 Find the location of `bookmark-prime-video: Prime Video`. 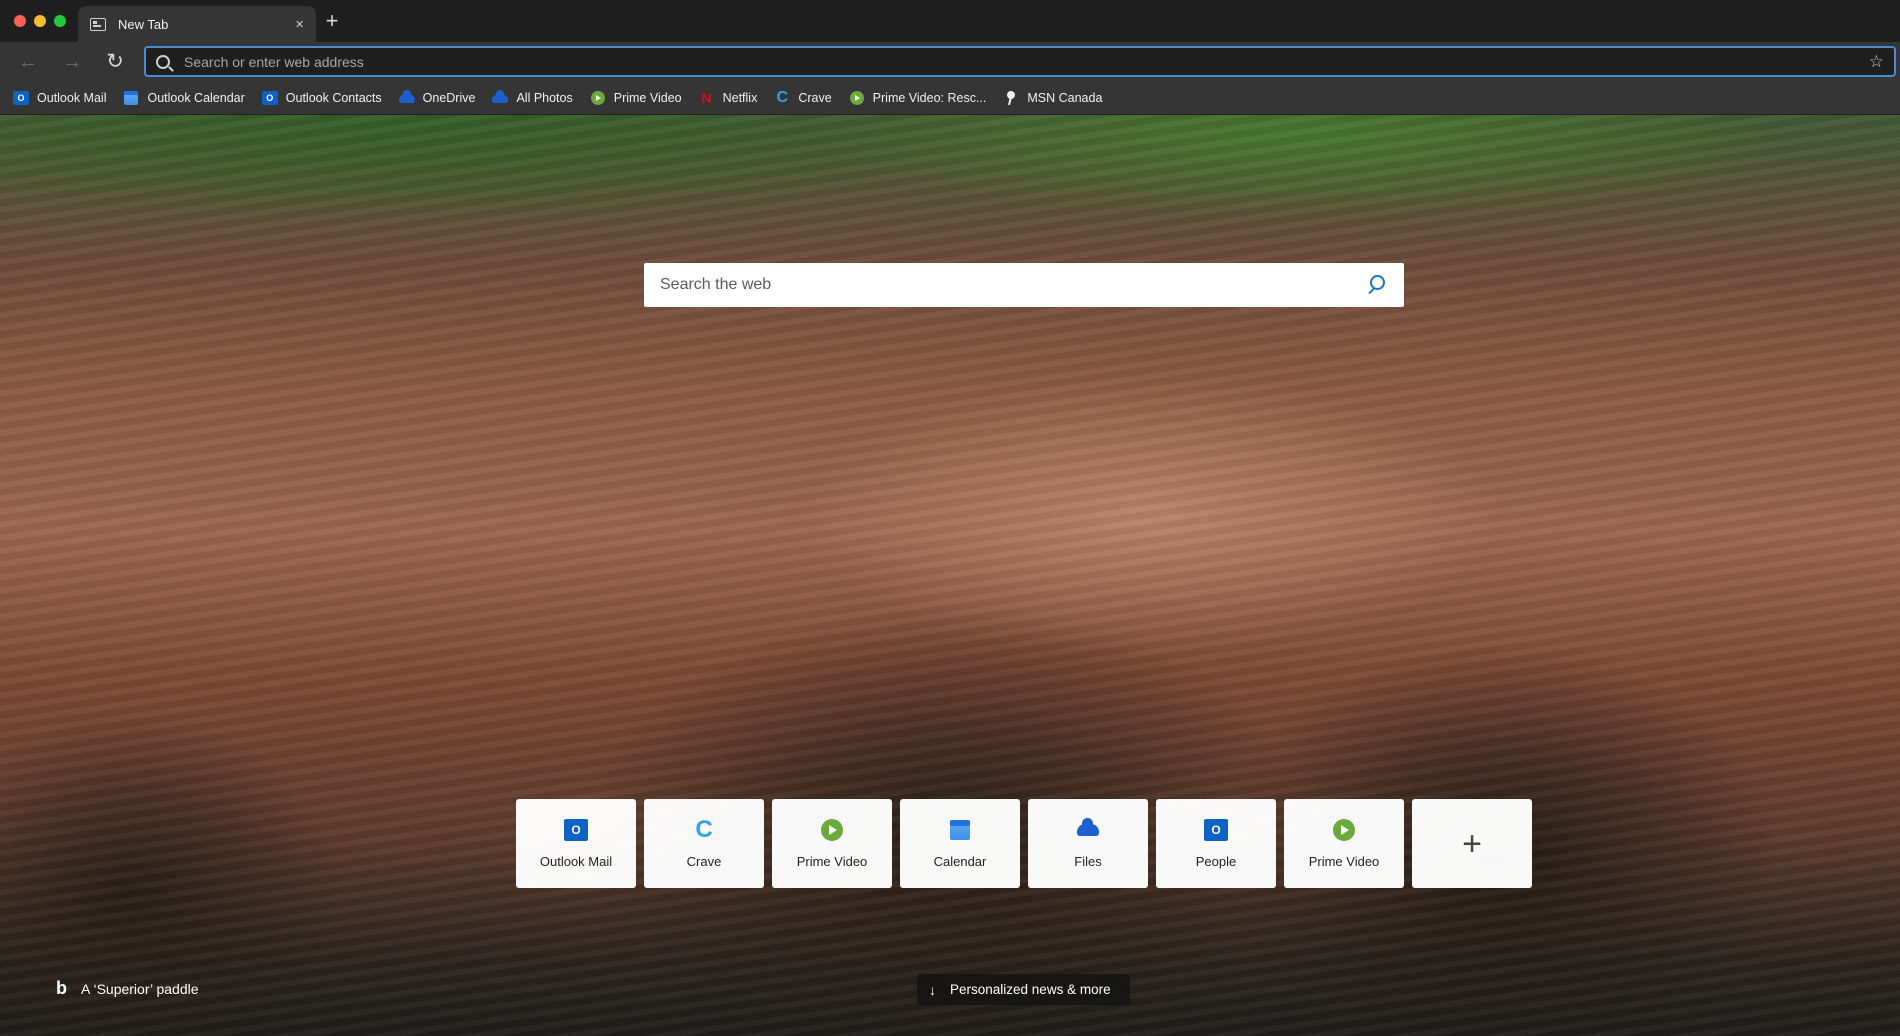

bookmark-prime-video: Prime Video is located at coordinates (636, 98).